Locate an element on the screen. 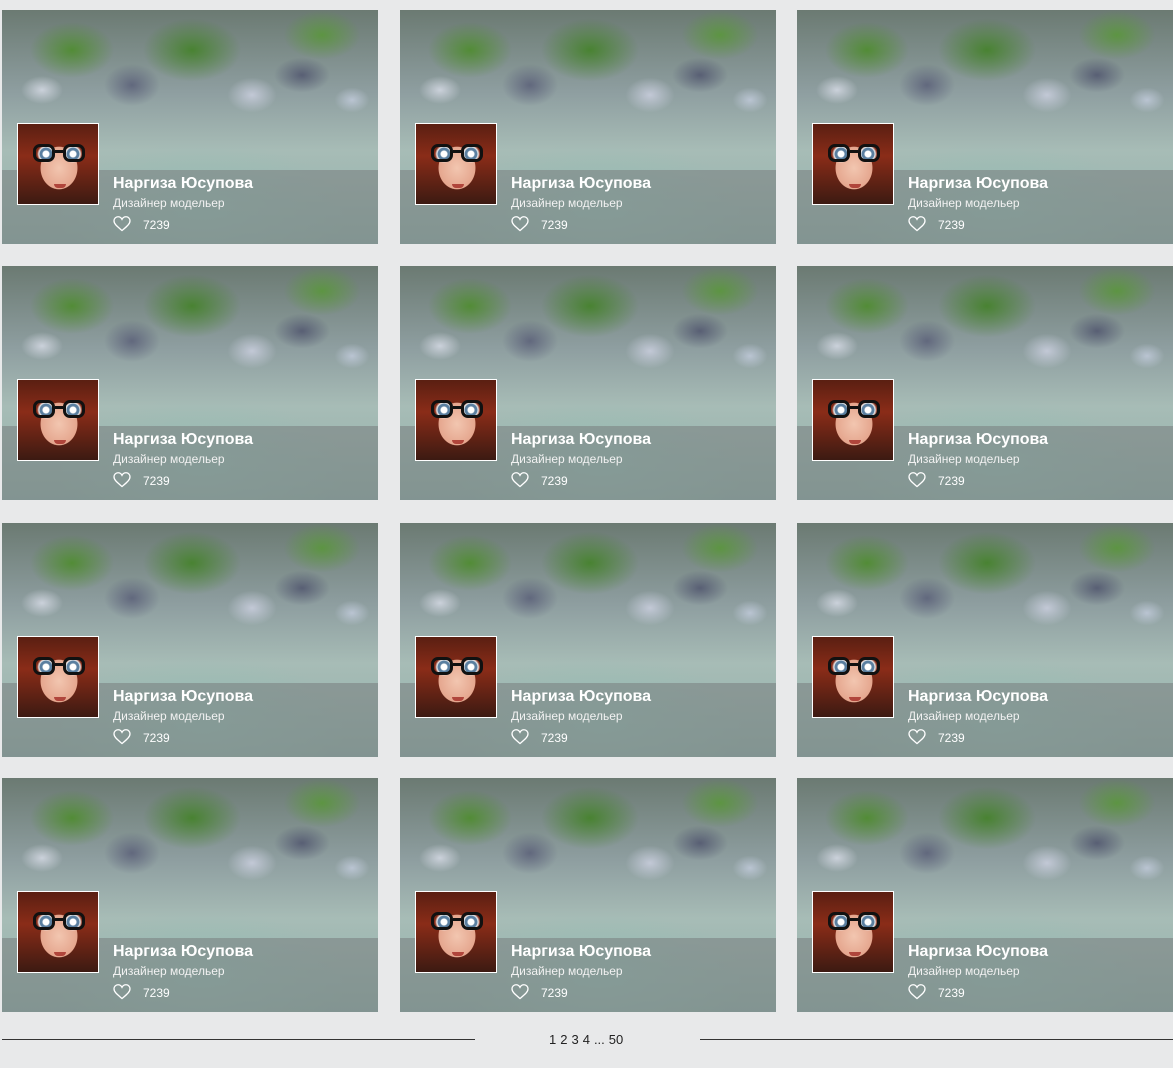 The height and width of the screenshot is (1068, 1173). pagination-links: 1 2 3 4... 50 is located at coordinates (588, 1039).